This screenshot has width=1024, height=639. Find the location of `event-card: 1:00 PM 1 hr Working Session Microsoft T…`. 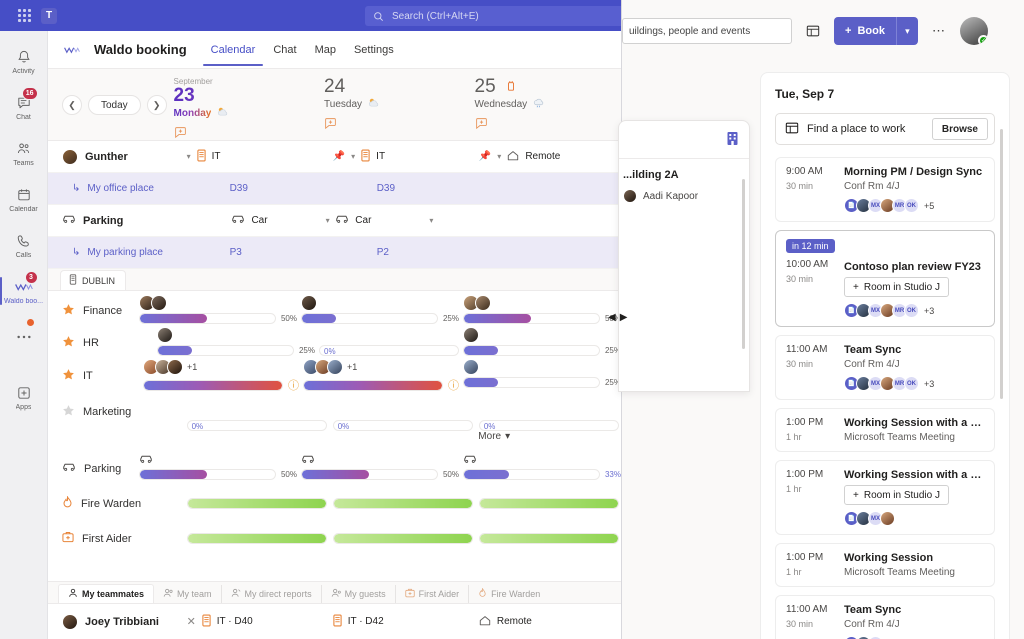

event-card: 1:00 PM 1 hr Working Session Microsoft T… is located at coordinates (885, 565).